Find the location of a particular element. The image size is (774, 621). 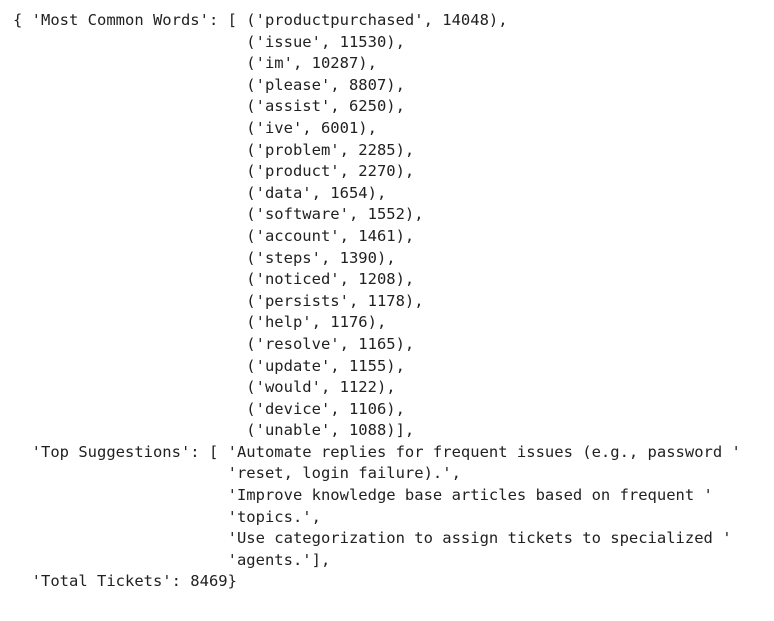

output-line: ('software', 1552), is located at coordinates (218, 214).